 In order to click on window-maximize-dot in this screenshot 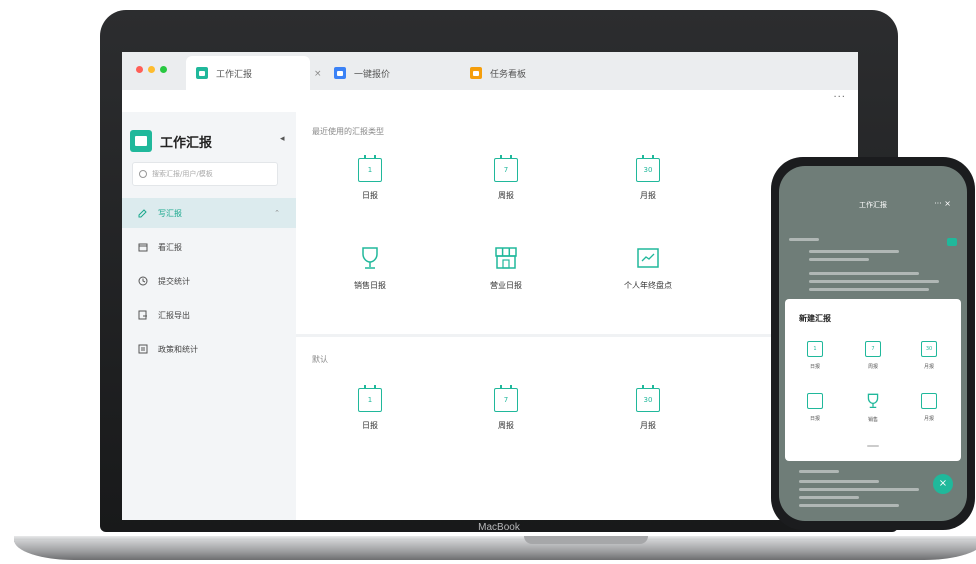, I will do `click(163, 69)`.